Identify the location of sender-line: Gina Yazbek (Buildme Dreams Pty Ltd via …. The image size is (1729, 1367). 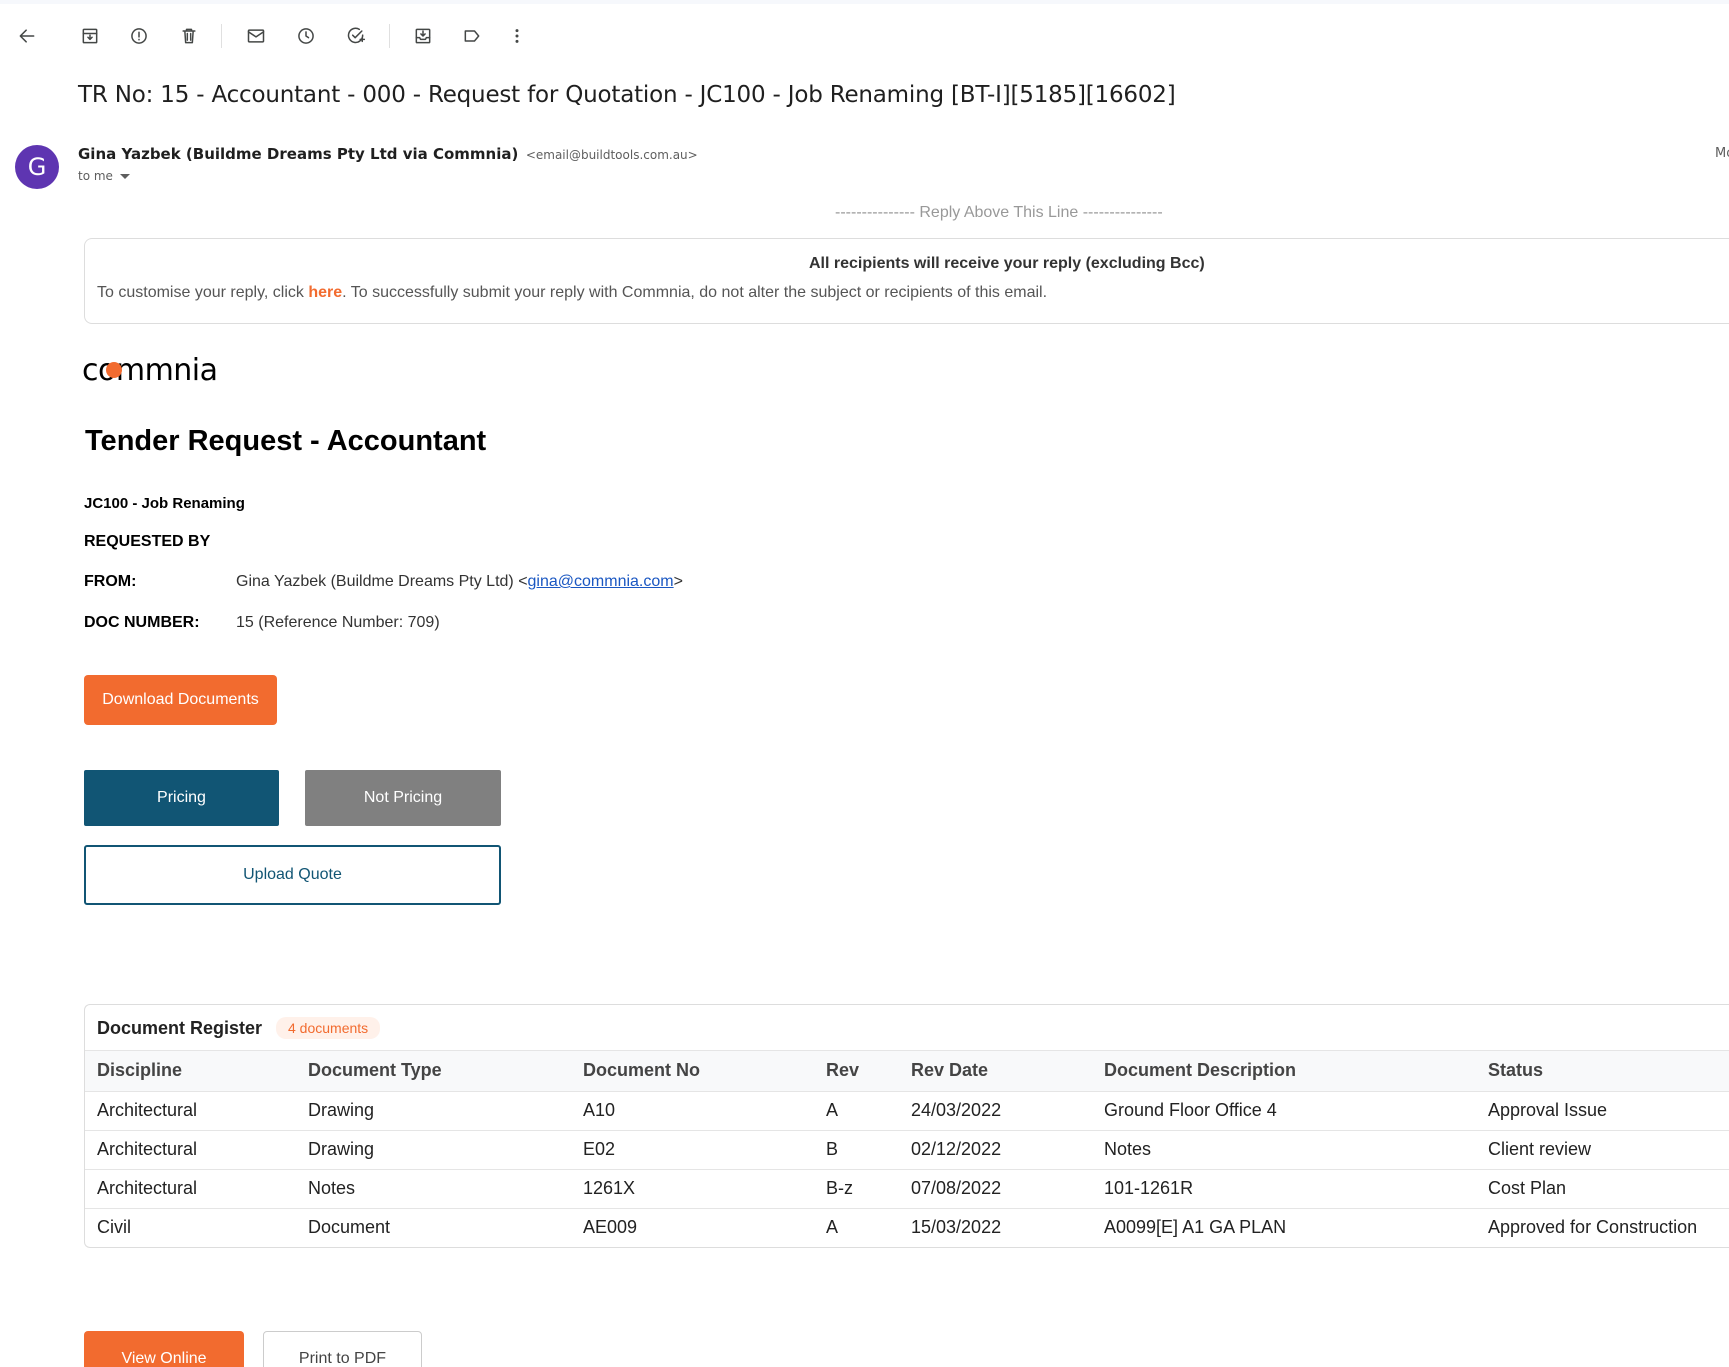
(388, 154).